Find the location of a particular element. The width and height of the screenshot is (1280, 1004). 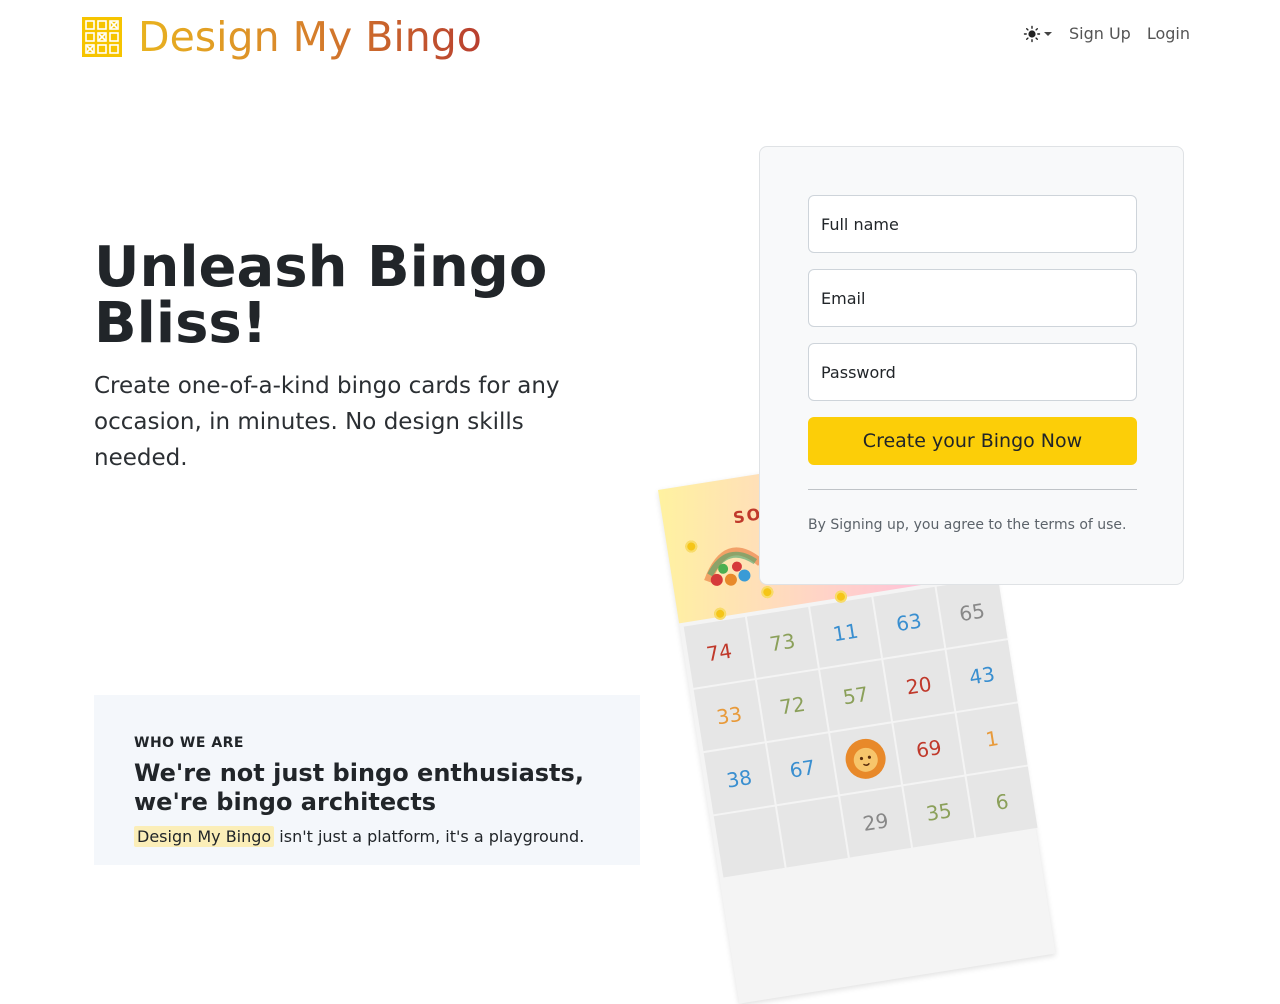

create-bingo-button: Create your Bingo Now is located at coordinates (972, 441).